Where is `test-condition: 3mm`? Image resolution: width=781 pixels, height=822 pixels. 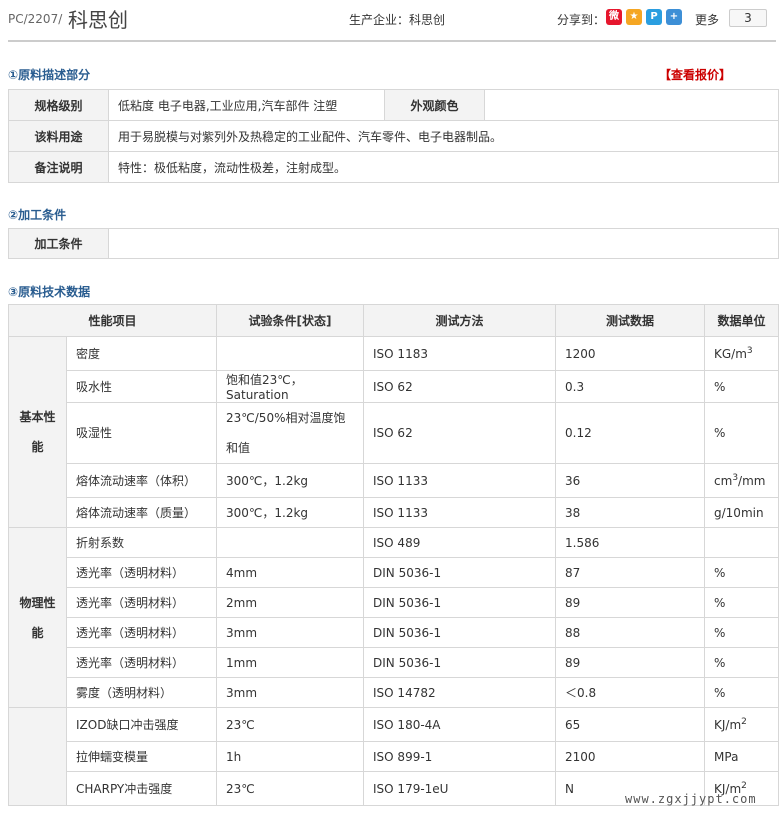 test-condition: 3mm is located at coordinates (290, 692).